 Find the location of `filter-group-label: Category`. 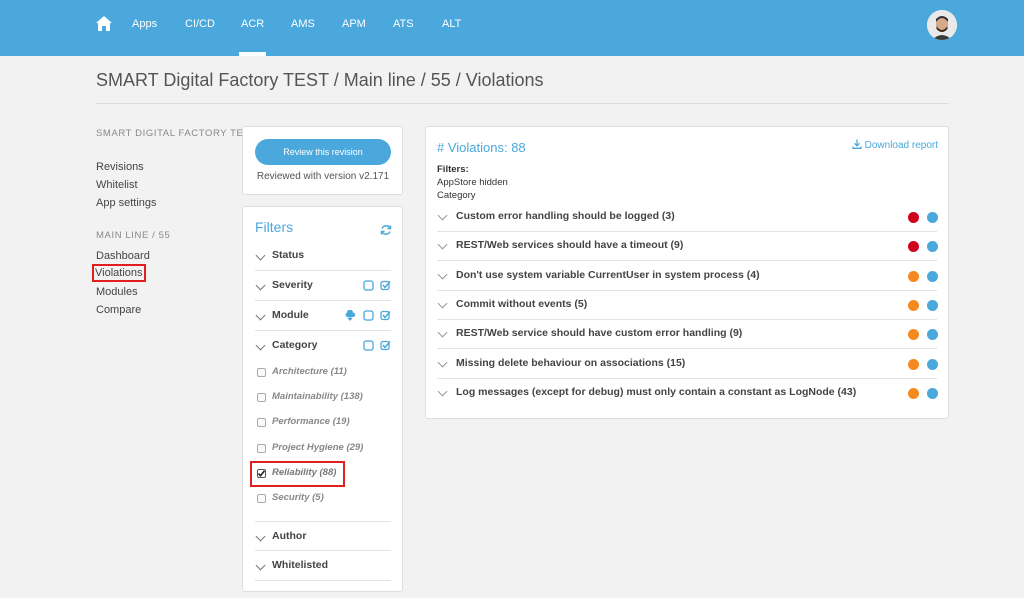

filter-group-label: Category is located at coordinates (295, 345).